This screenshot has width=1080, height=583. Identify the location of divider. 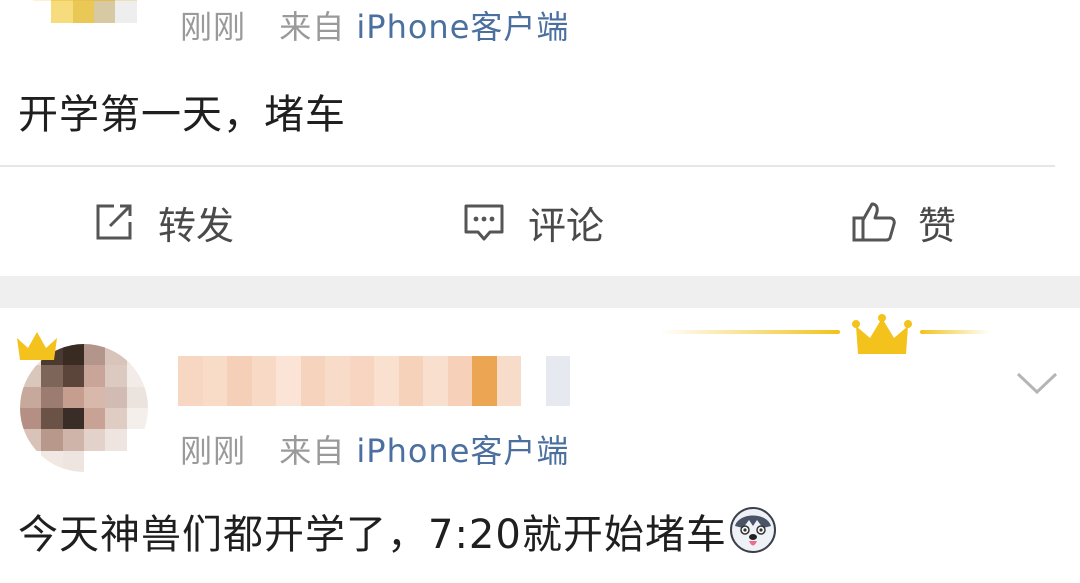
(527, 166).